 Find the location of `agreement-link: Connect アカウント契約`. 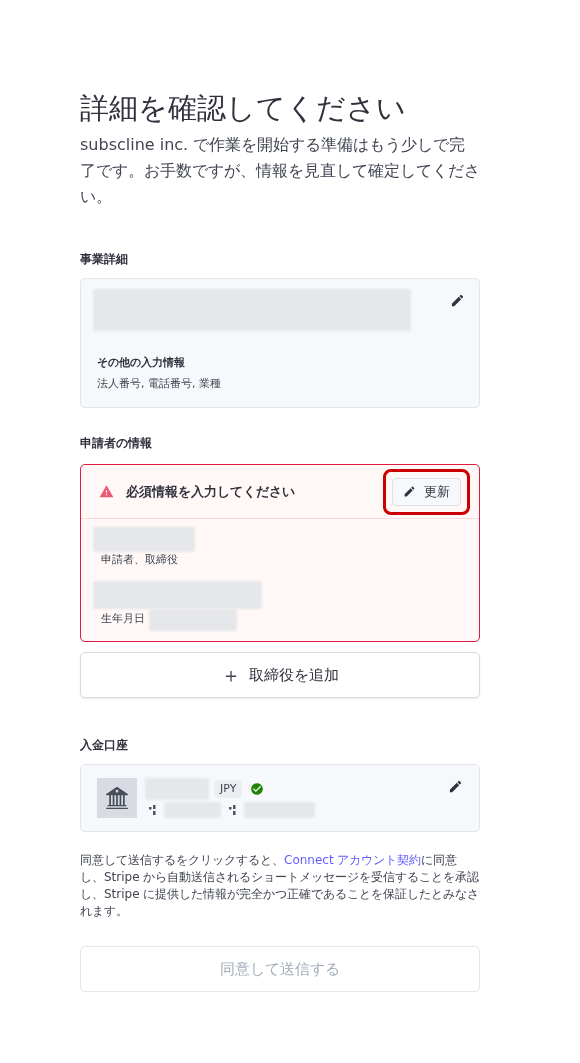

agreement-link: Connect アカウント契約 is located at coordinates (353, 860).